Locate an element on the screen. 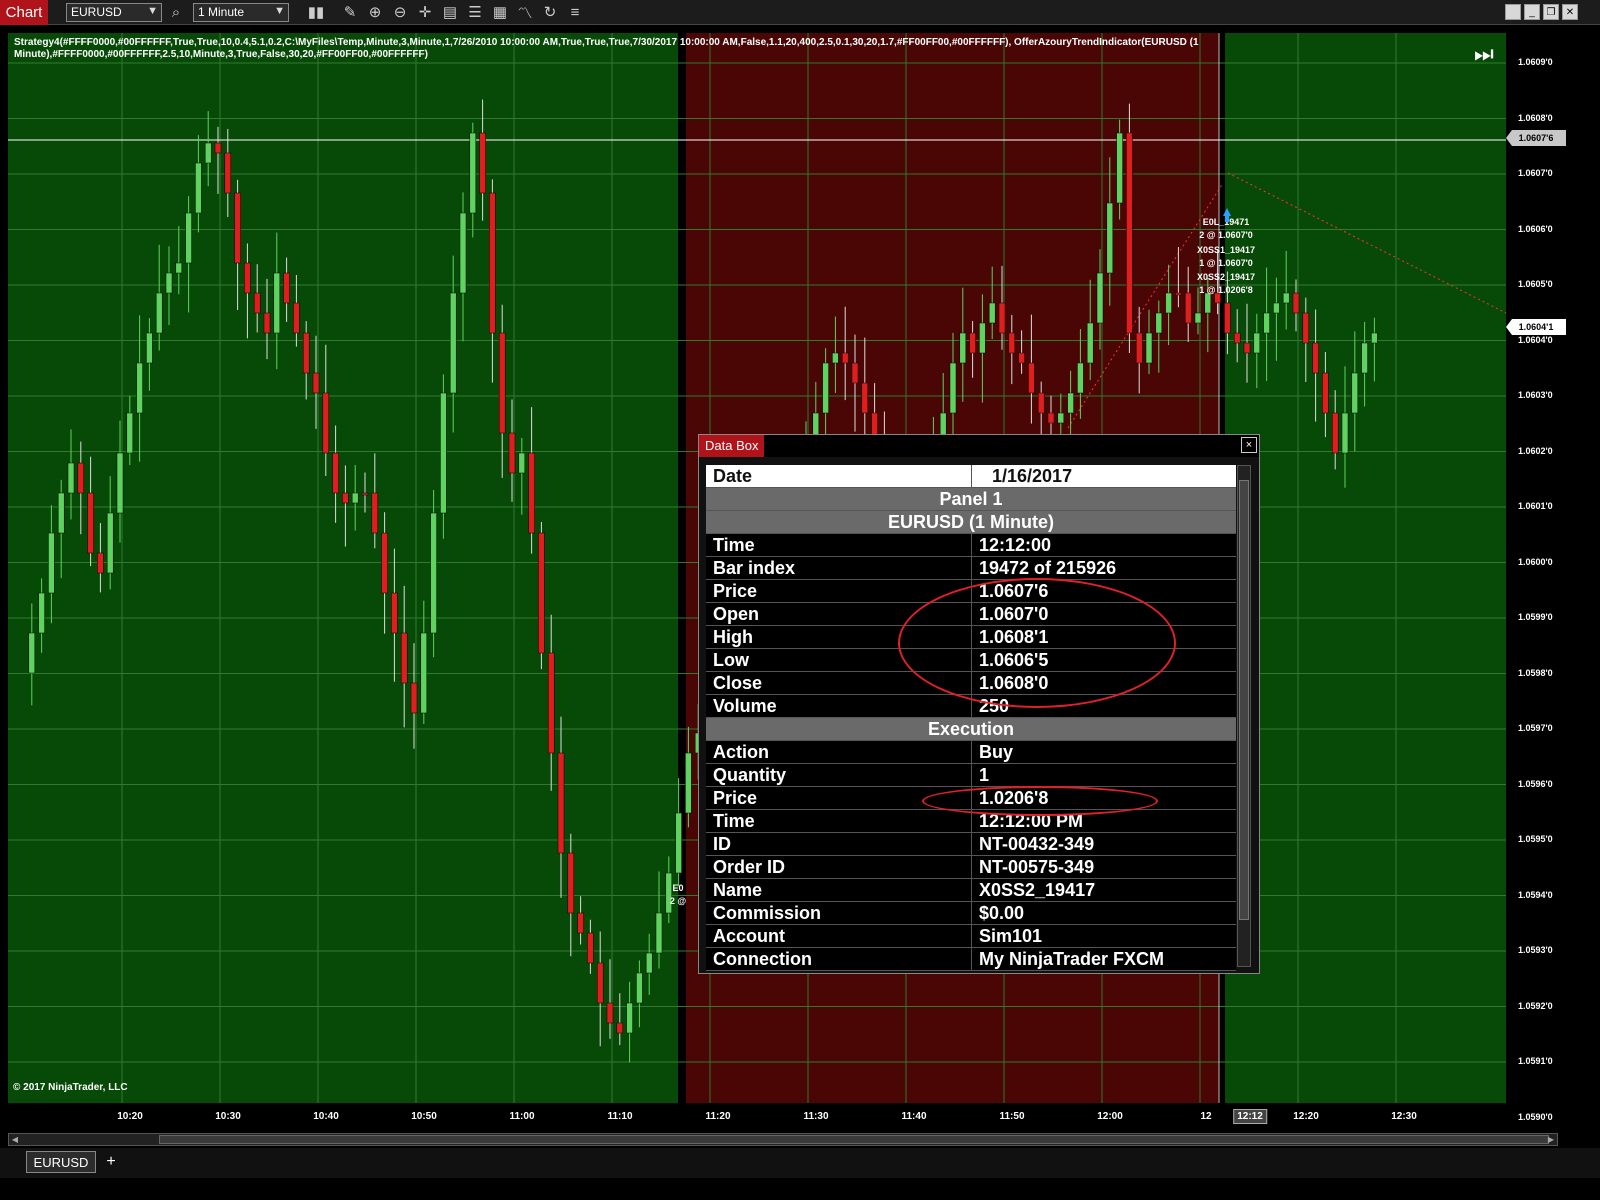 The width and height of the screenshot is (1600, 1200). bottom-tab-bar: EURUSD + is located at coordinates (800, 1163).